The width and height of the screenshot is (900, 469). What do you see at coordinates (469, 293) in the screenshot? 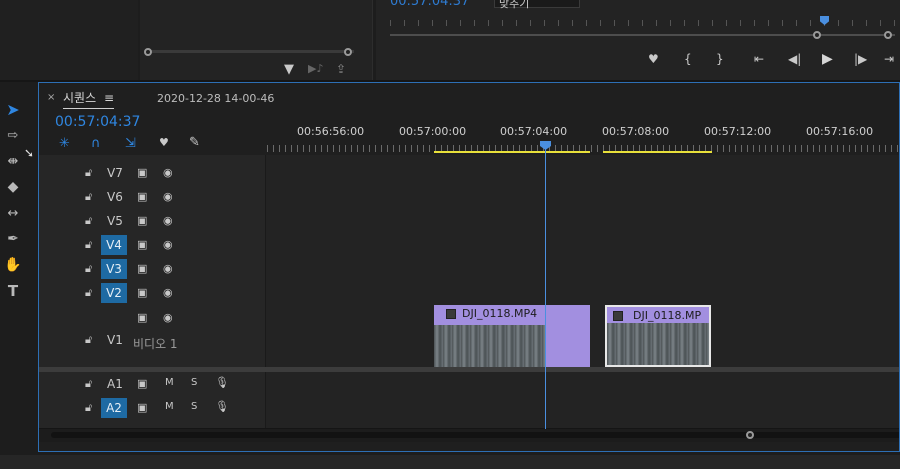
I see `track-row-v2: 🔓︎ V2 ▣ ◉` at bounding box center [469, 293].